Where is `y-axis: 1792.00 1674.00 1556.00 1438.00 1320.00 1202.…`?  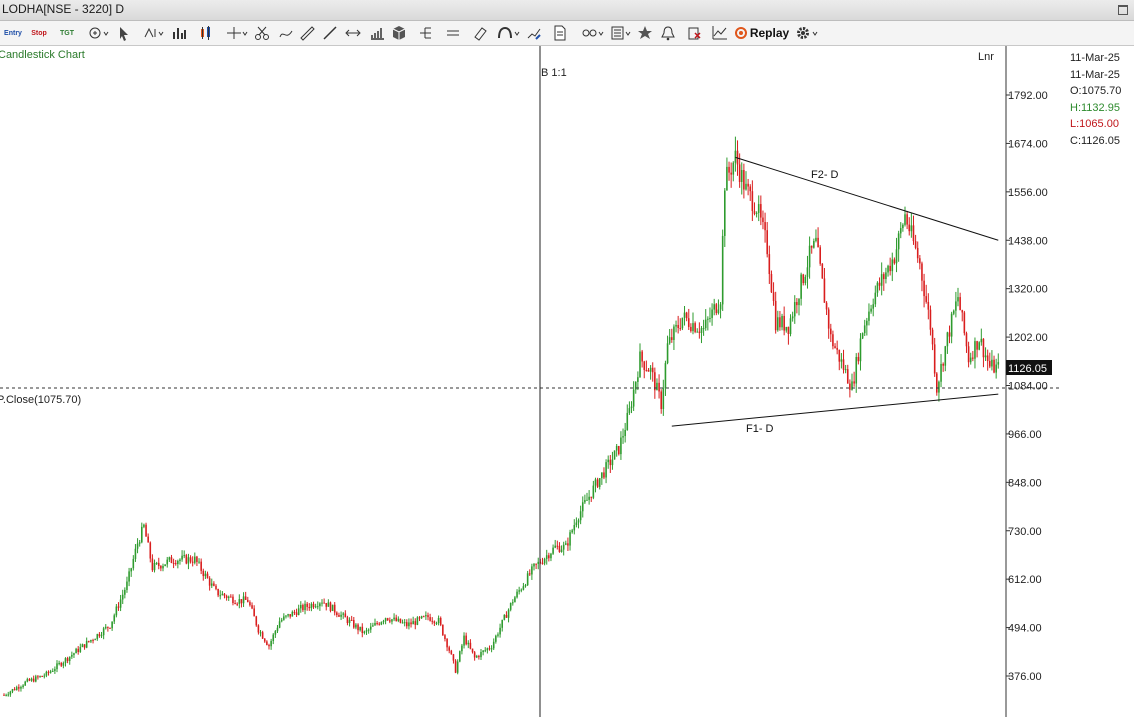
y-axis: 1792.00 1674.00 1556.00 1438.00 1320.00 1202.… is located at coordinates (1027, 386).